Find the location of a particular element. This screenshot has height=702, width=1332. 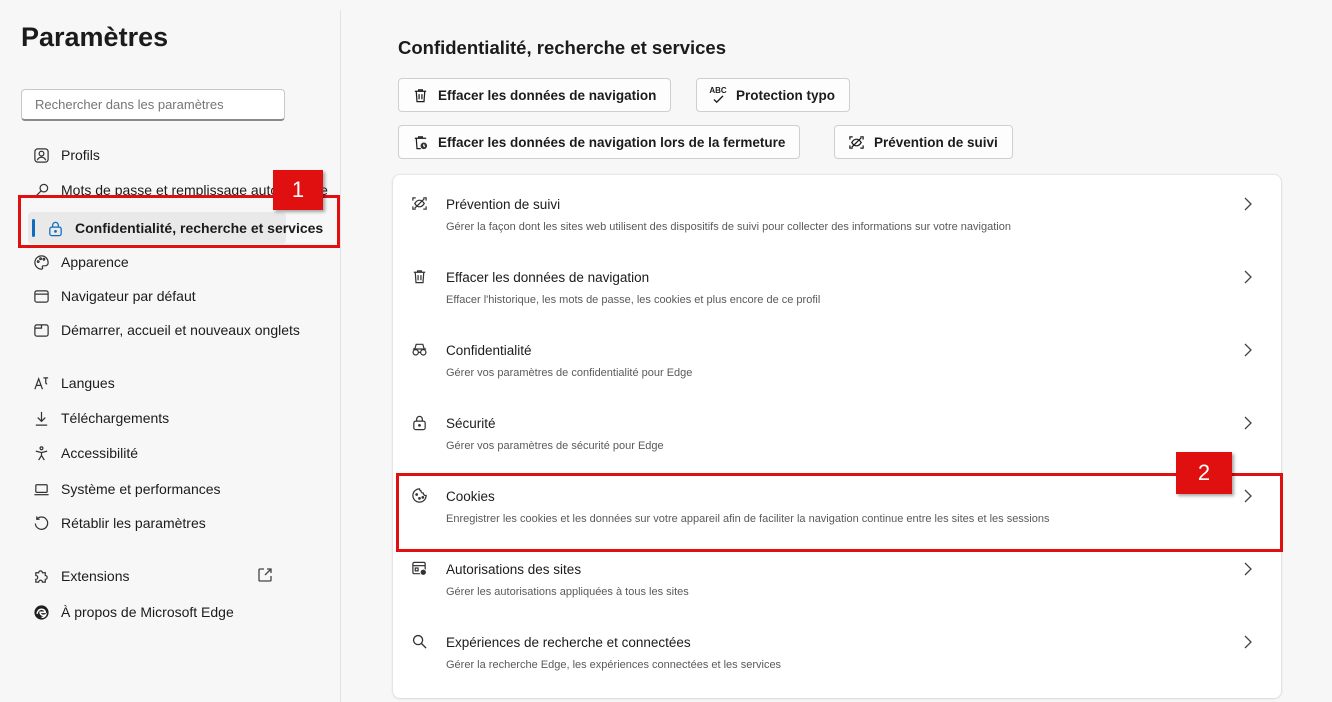

sidebar-item-languages: Langues is located at coordinates (73, 383).